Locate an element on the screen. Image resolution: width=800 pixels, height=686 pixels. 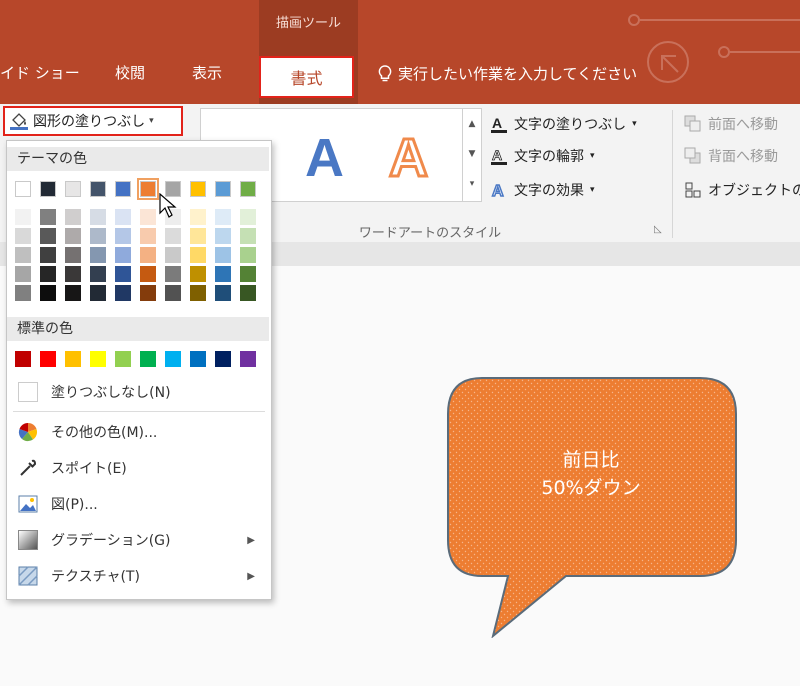
text-effects-button: A 文字の効果 ▾ is located at coordinates (542, 190).